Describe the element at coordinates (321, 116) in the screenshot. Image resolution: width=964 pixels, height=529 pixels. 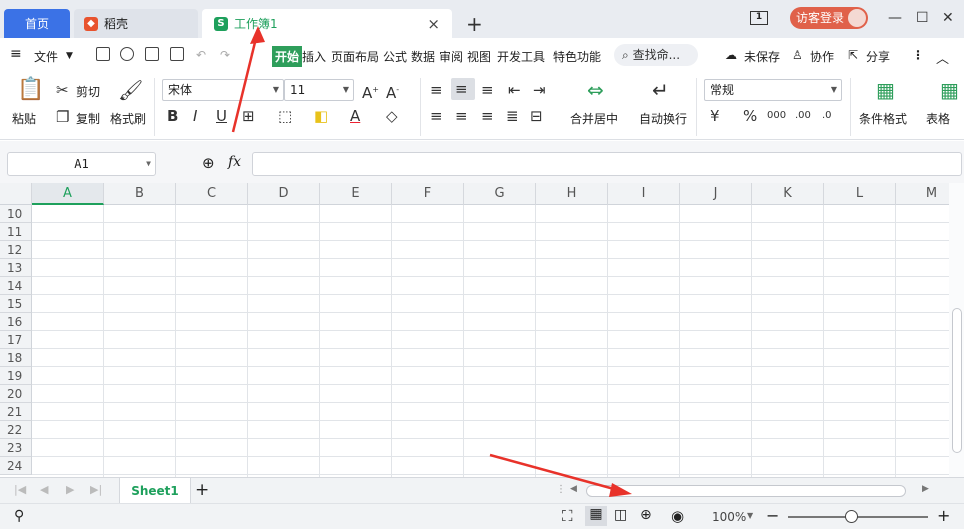
I see `fill-color-icon: ◧` at that location.